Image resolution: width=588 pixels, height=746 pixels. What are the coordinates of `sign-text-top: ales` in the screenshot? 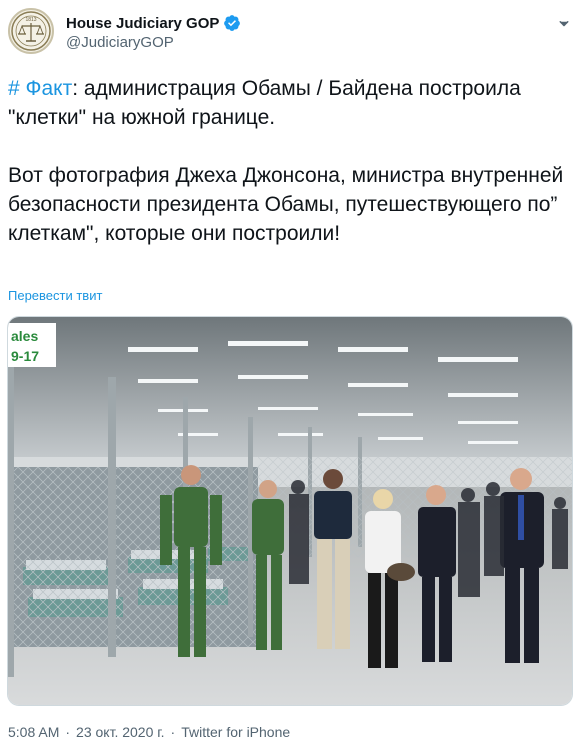 It's located at (24, 336).